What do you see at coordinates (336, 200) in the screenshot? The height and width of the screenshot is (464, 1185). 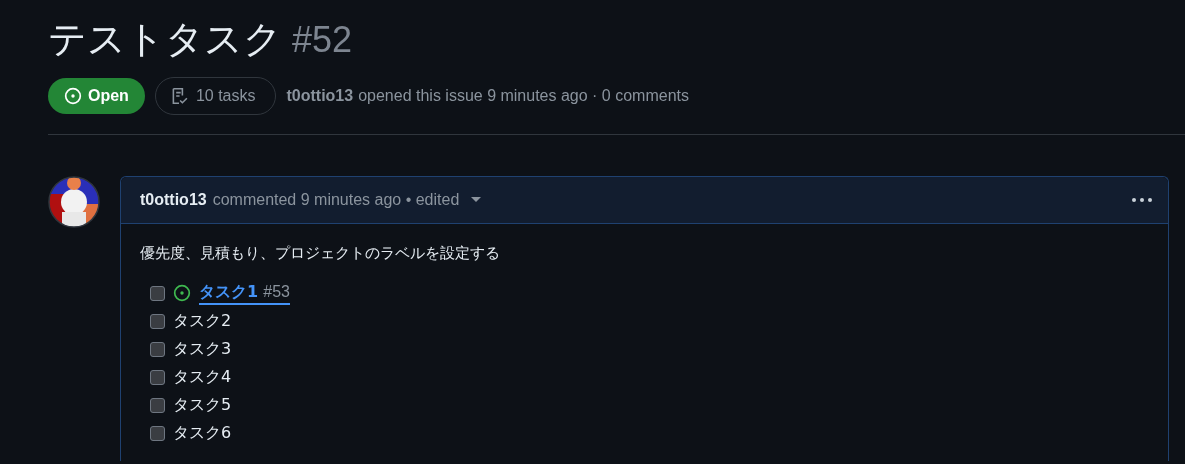 I see `comment-meta: commented 9 minutes ago • edited` at bounding box center [336, 200].